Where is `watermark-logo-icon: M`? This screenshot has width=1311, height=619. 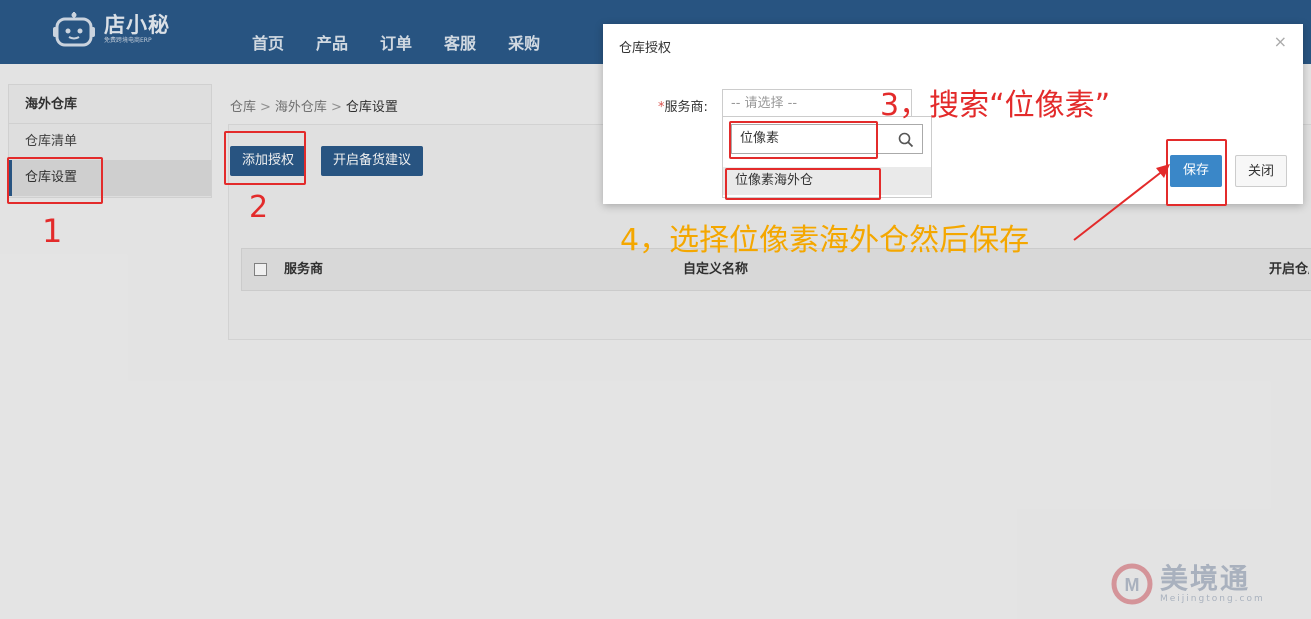
watermark-logo-icon: M is located at coordinates (1132, 584).